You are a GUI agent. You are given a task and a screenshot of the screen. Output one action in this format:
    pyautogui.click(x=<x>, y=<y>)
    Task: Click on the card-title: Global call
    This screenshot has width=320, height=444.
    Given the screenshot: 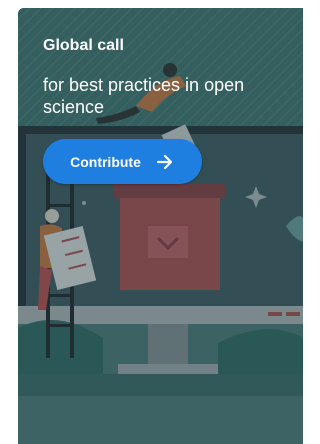 What is the action you would take?
    pyautogui.click(x=83, y=45)
    